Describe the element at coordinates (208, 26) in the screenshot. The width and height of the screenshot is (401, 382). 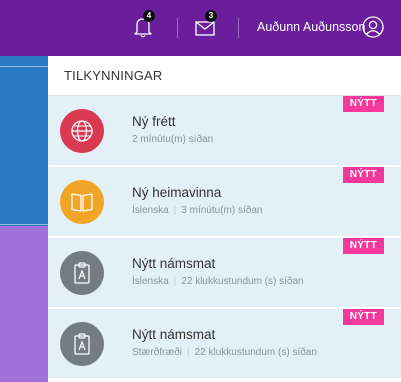
I see `messages-button: 3` at that location.